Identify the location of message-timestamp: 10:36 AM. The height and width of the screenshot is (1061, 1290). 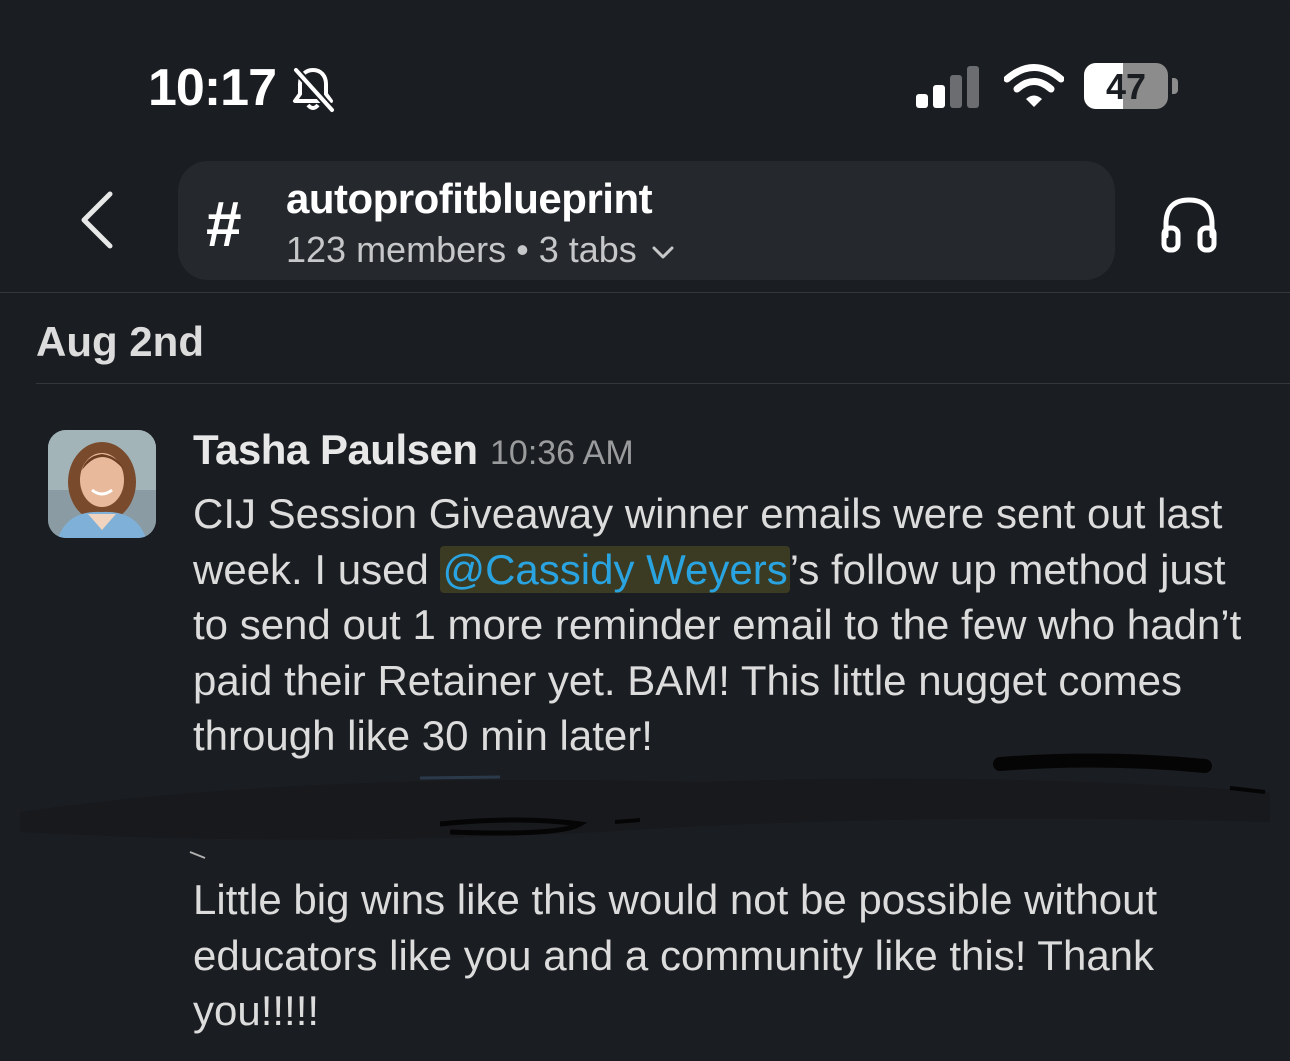
(562, 453).